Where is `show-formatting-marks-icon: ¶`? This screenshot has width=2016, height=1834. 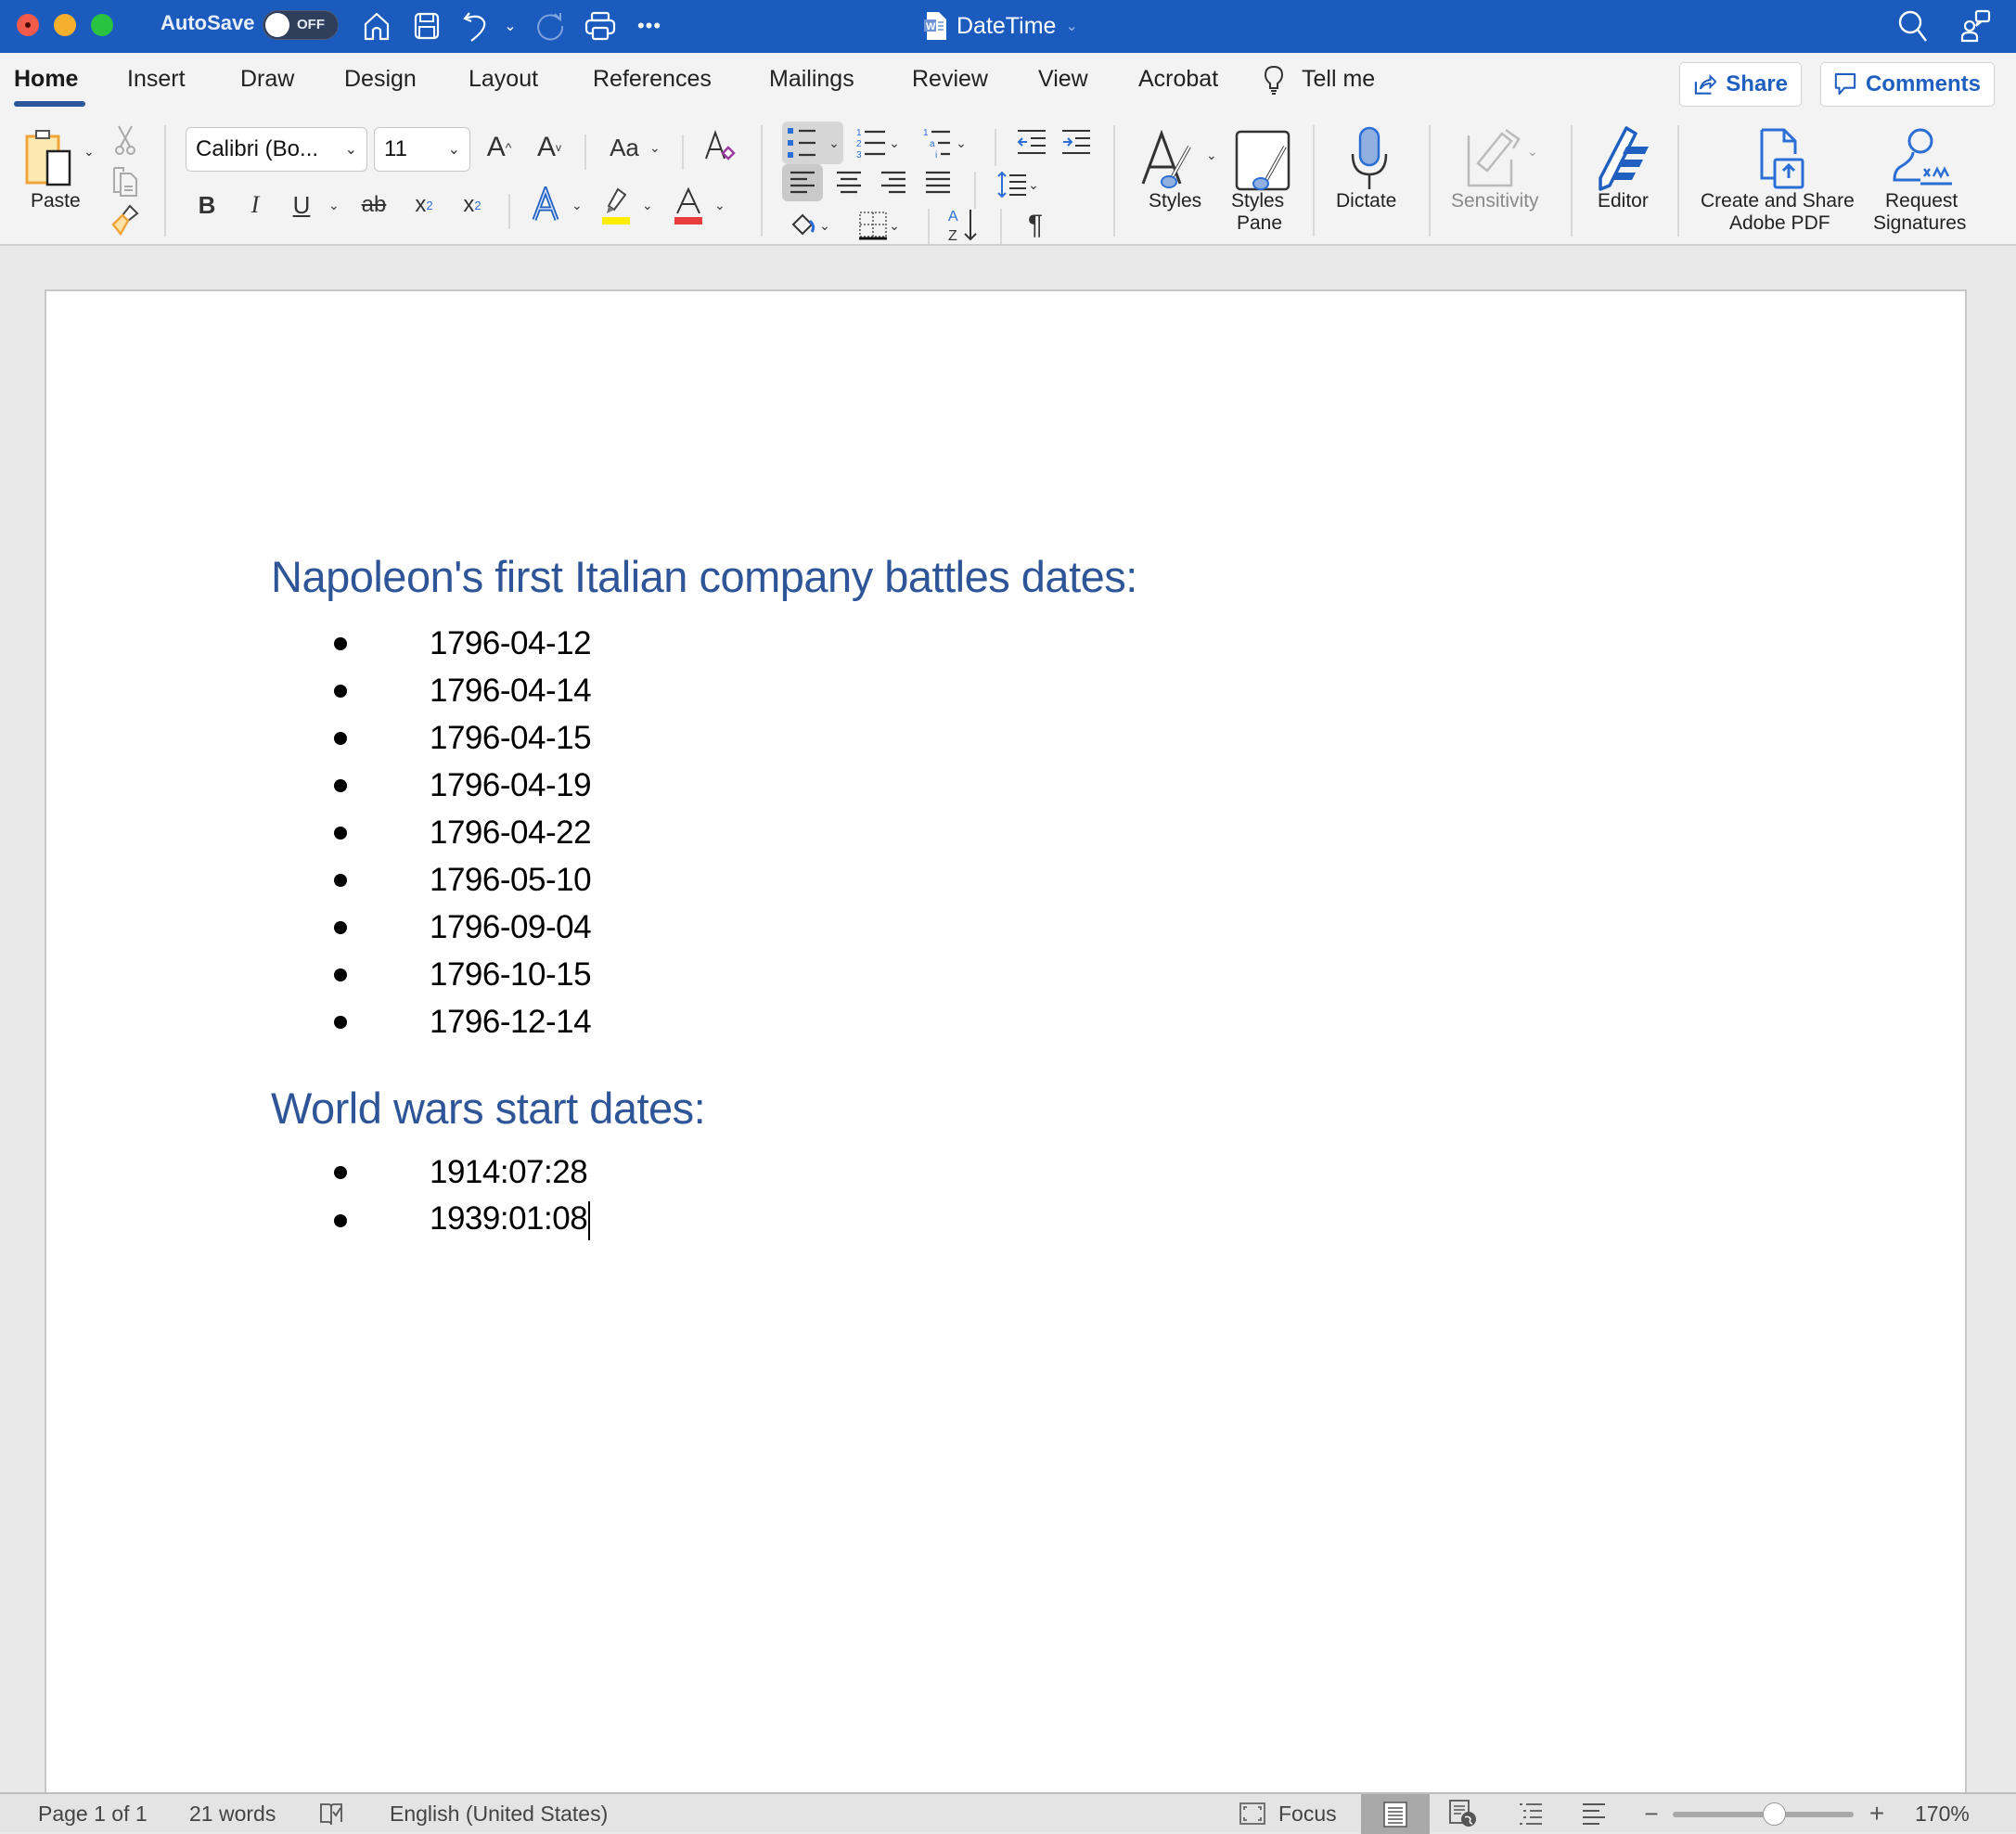 show-formatting-marks-icon: ¶ is located at coordinates (1035, 226).